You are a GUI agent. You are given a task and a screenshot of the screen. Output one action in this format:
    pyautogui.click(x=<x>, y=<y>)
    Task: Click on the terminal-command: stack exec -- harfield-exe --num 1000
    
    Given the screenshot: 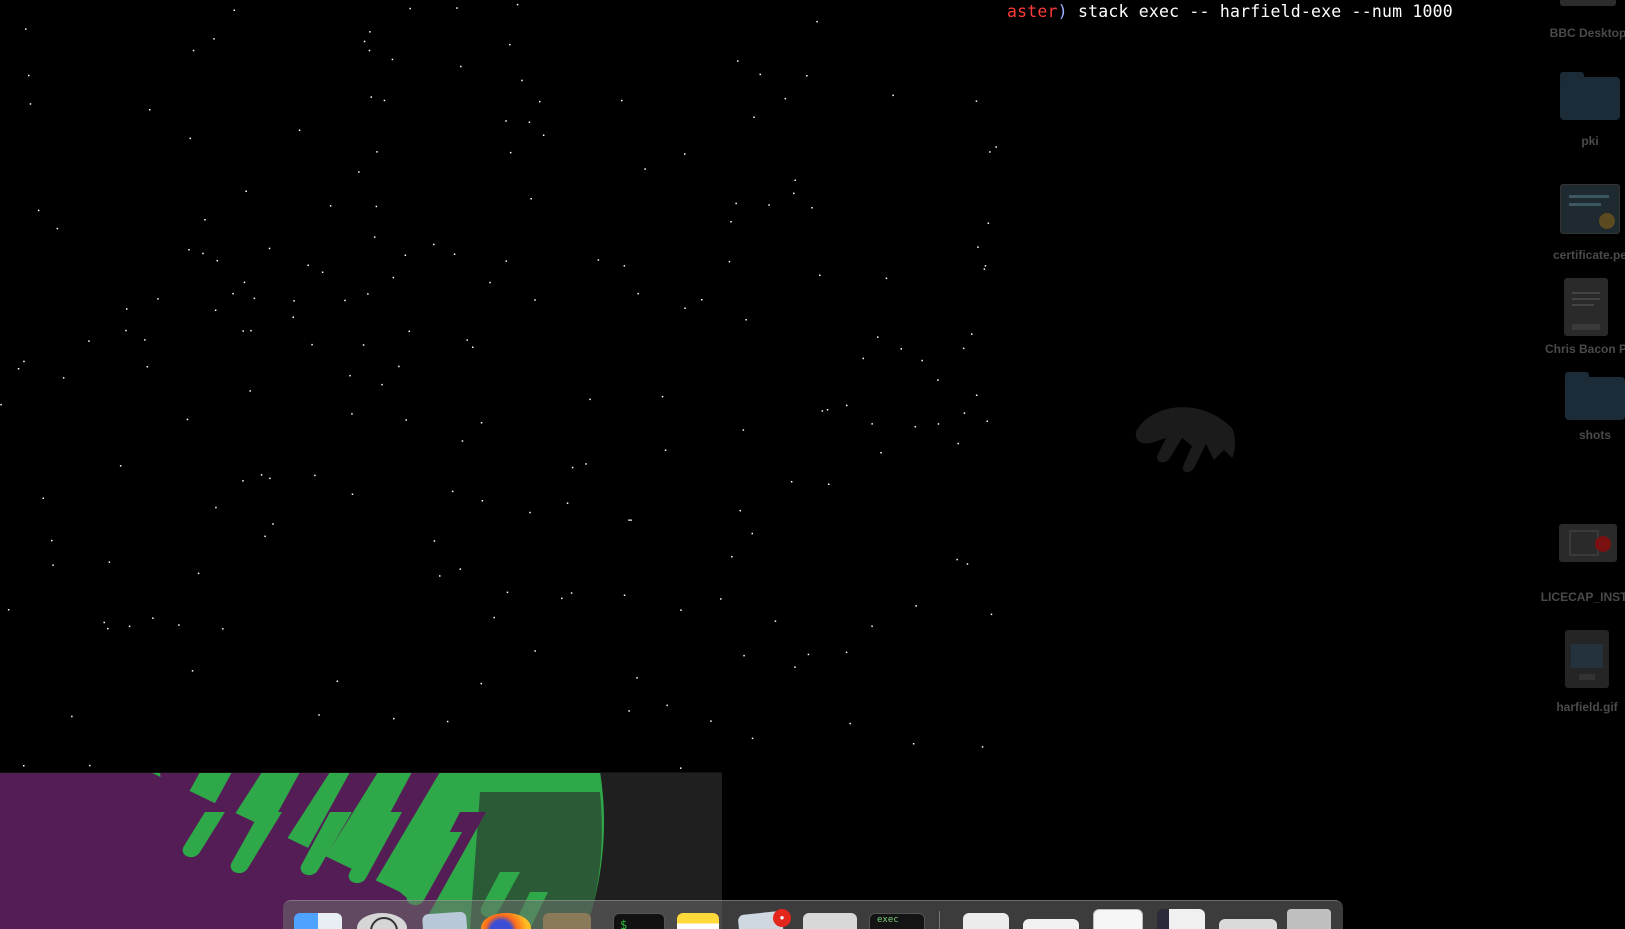 What is the action you would take?
    pyautogui.click(x=1260, y=11)
    